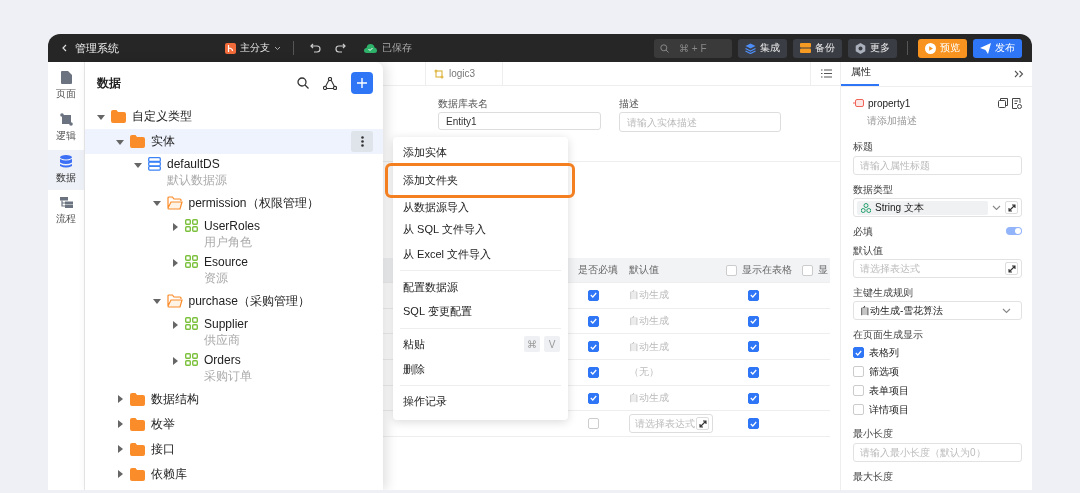 Image resolution: width=1080 pixels, height=493 pixels. What do you see at coordinates (253, 48) in the screenshot?
I see `branch-dropdown: 主分支` at bounding box center [253, 48].